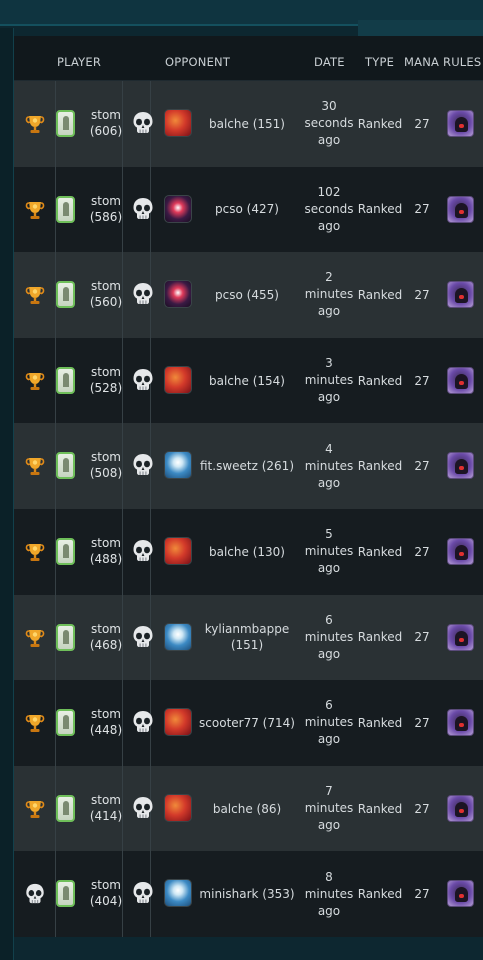  I want to click on opponent-name: balche (86), so click(247, 809).